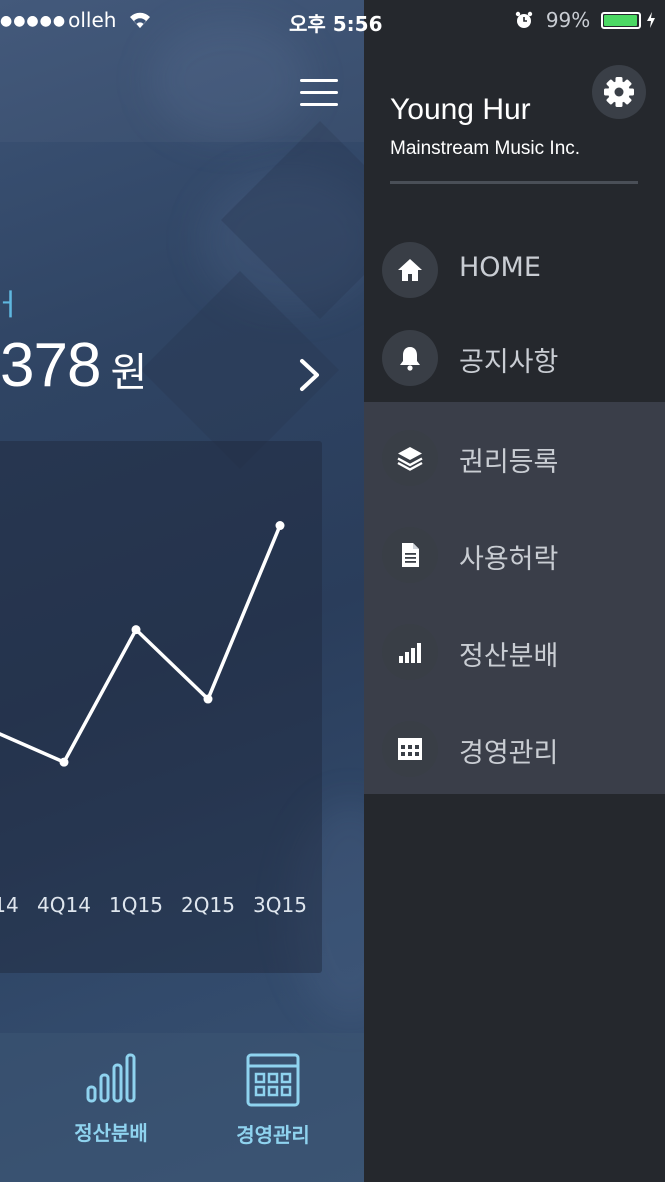 The width and height of the screenshot is (665, 1182). I want to click on status-bar: ●●●●● olleh 오후 5:56 99%, so click(332, 20).